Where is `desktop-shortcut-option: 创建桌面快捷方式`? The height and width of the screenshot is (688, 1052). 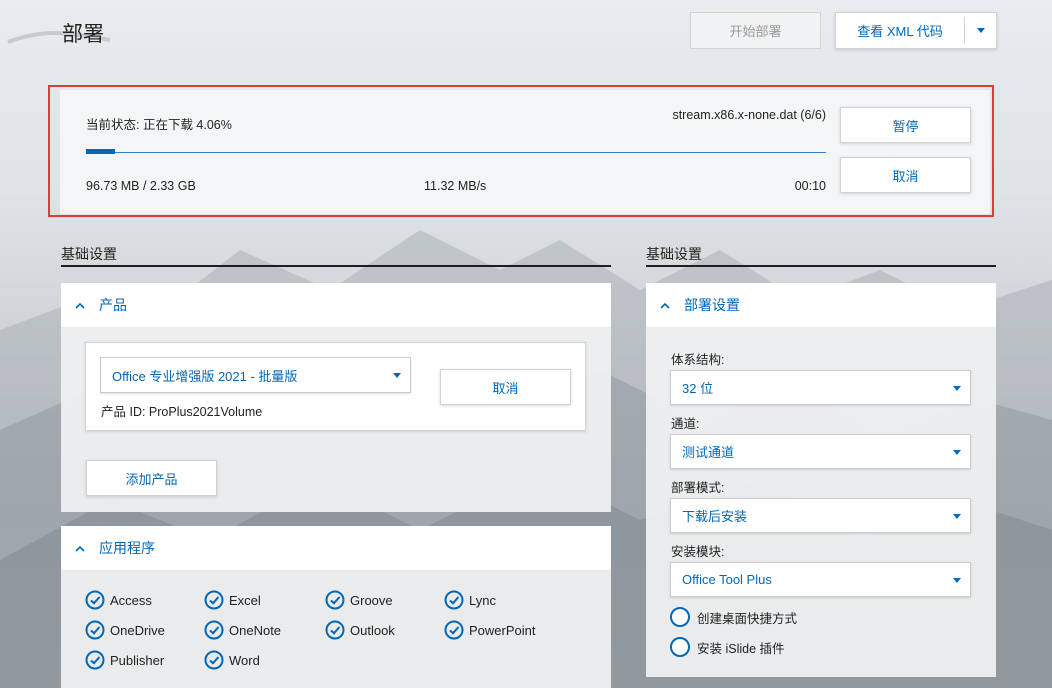
desktop-shortcut-option: 创建桌面快捷方式 is located at coordinates (733, 617).